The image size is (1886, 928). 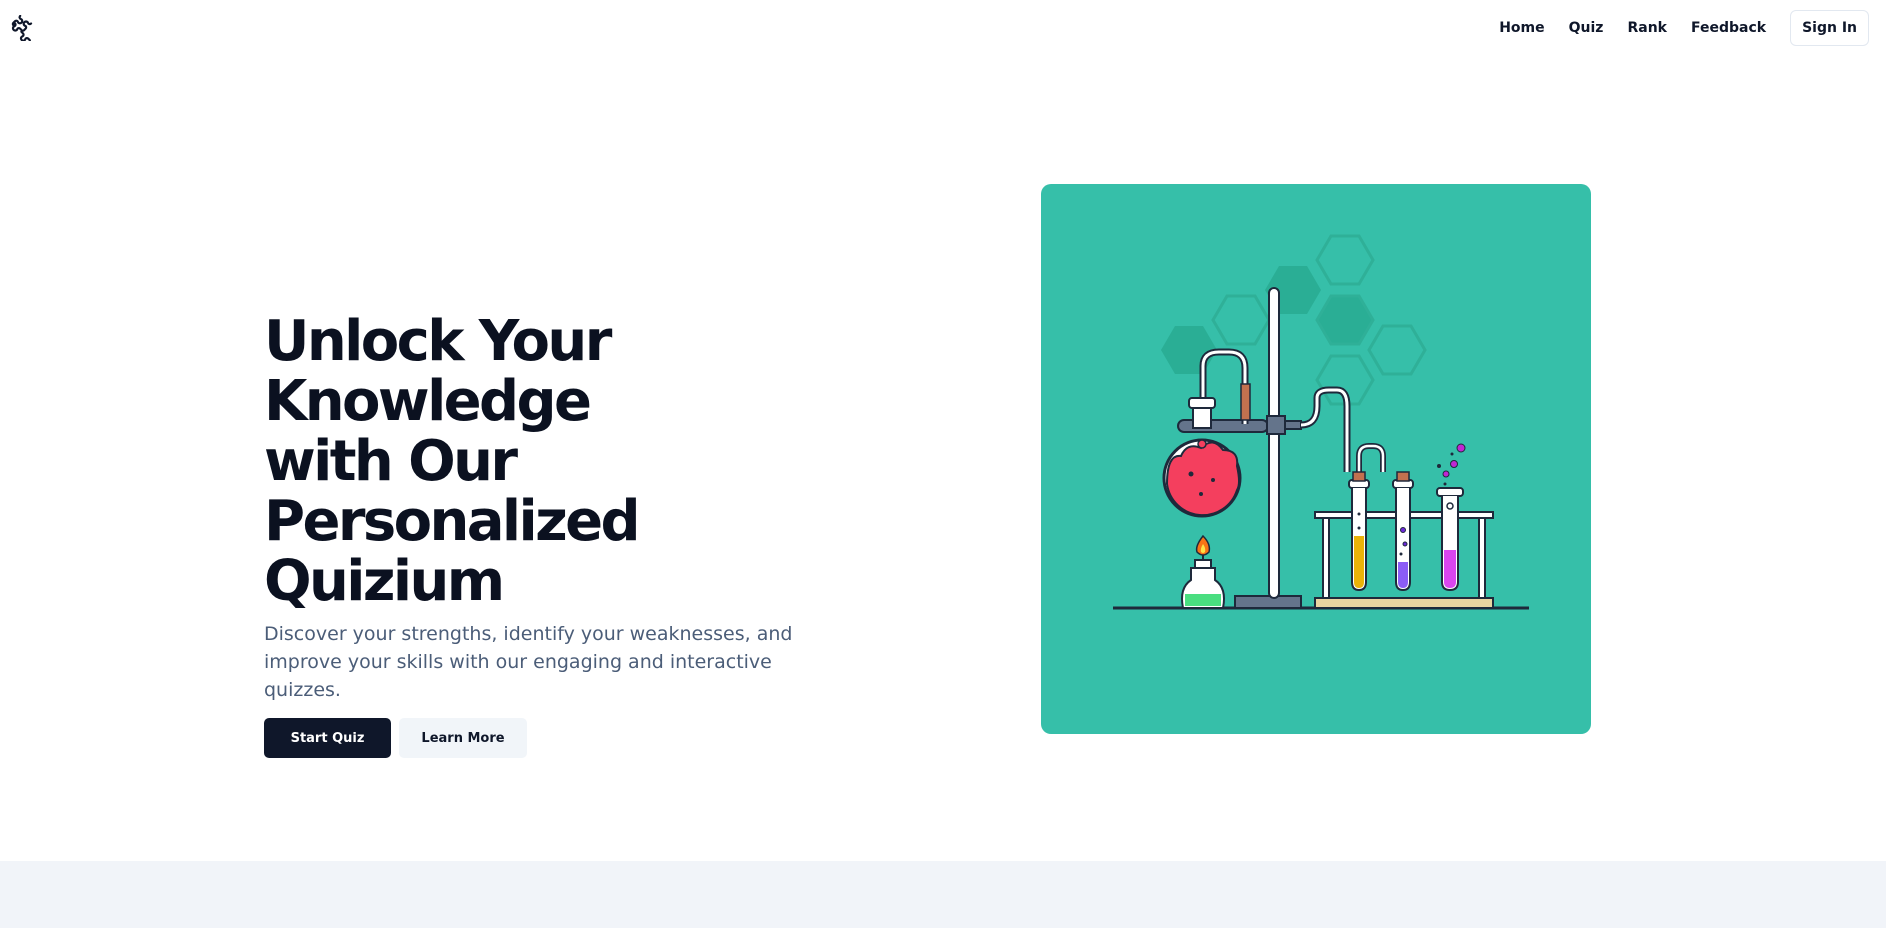 I want to click on nav-rank-link: Rank, so click(x=1647, y=28).